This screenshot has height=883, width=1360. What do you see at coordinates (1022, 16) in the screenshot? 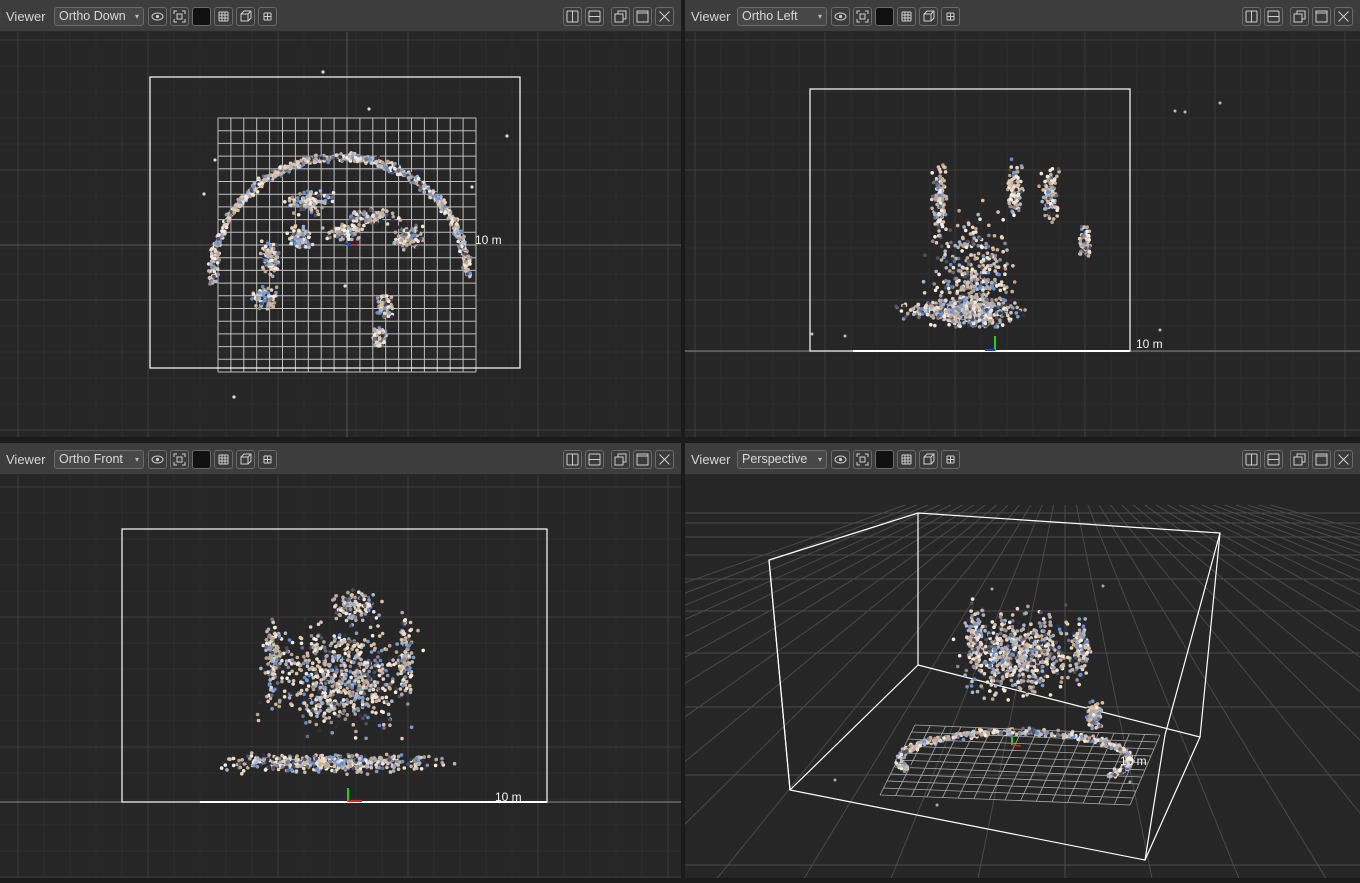
I see `viewer-toolbar: Viewer Ortho Left ▾` at bounding box center [1022, 16].